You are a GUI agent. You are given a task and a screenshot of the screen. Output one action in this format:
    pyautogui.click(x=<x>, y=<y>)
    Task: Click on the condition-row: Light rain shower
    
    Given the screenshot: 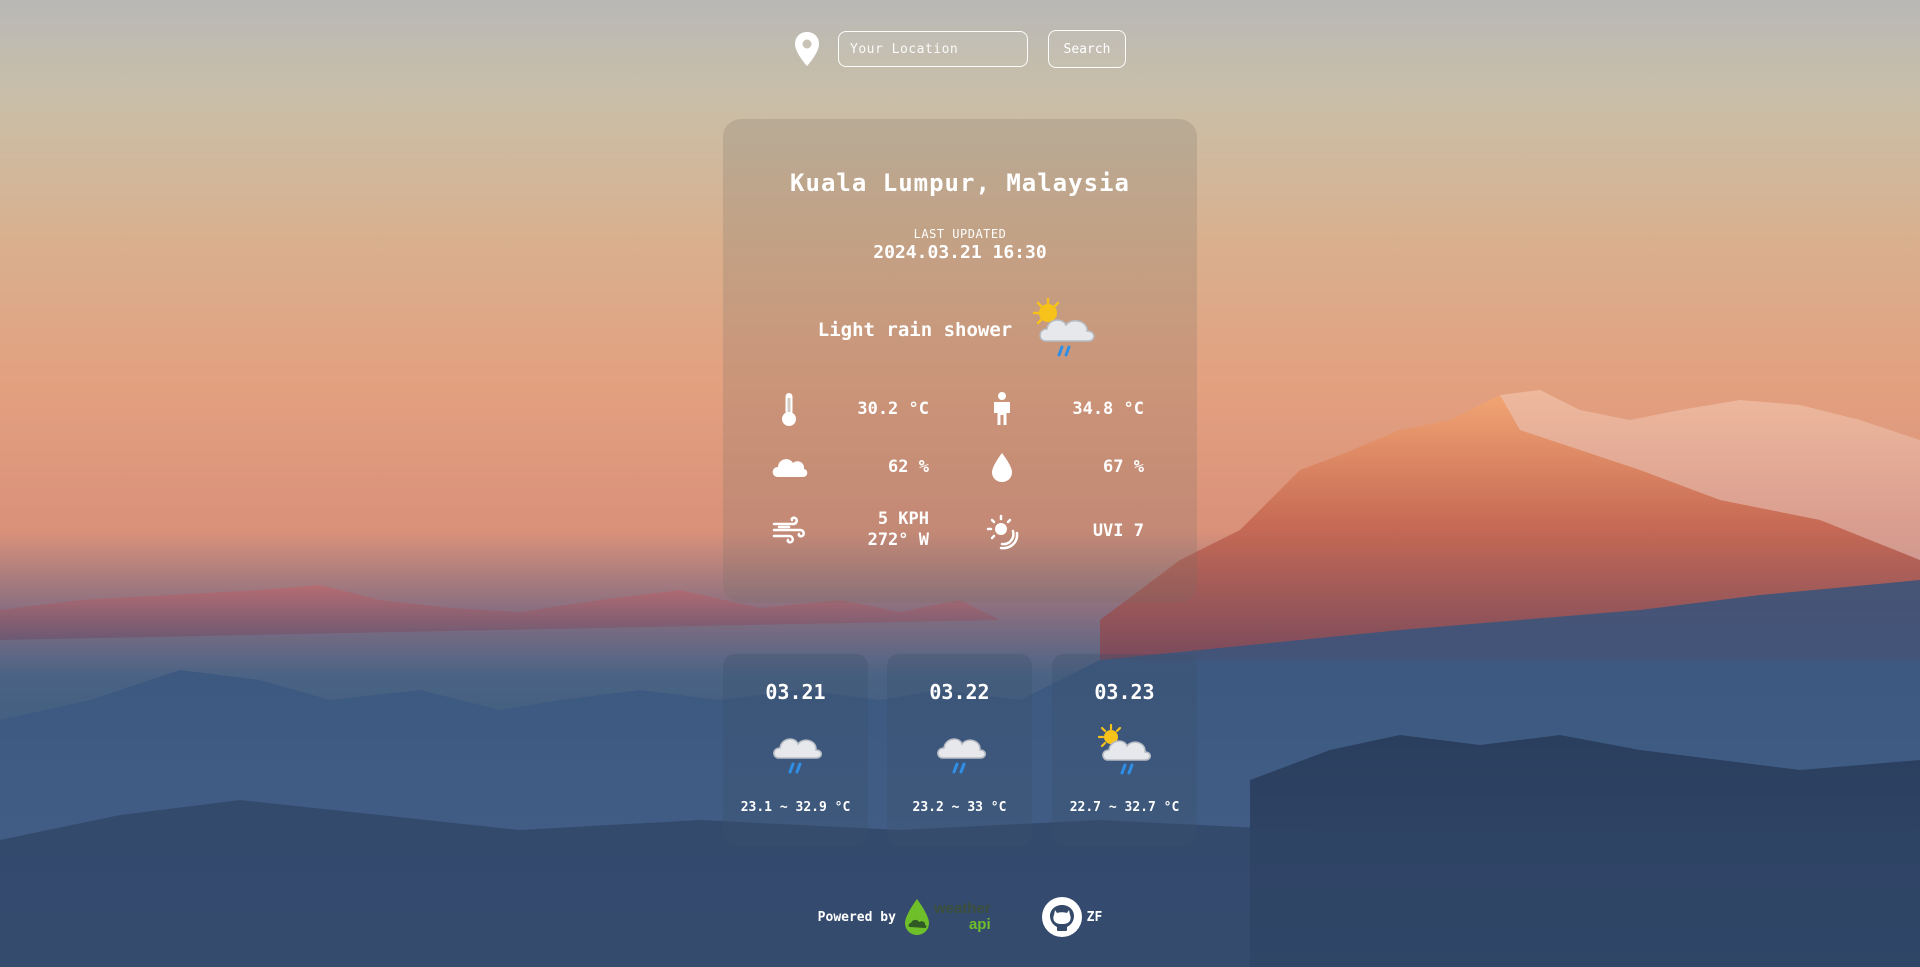 What is the action you would take?
    pyautogui.click(x=960, y=330)
    